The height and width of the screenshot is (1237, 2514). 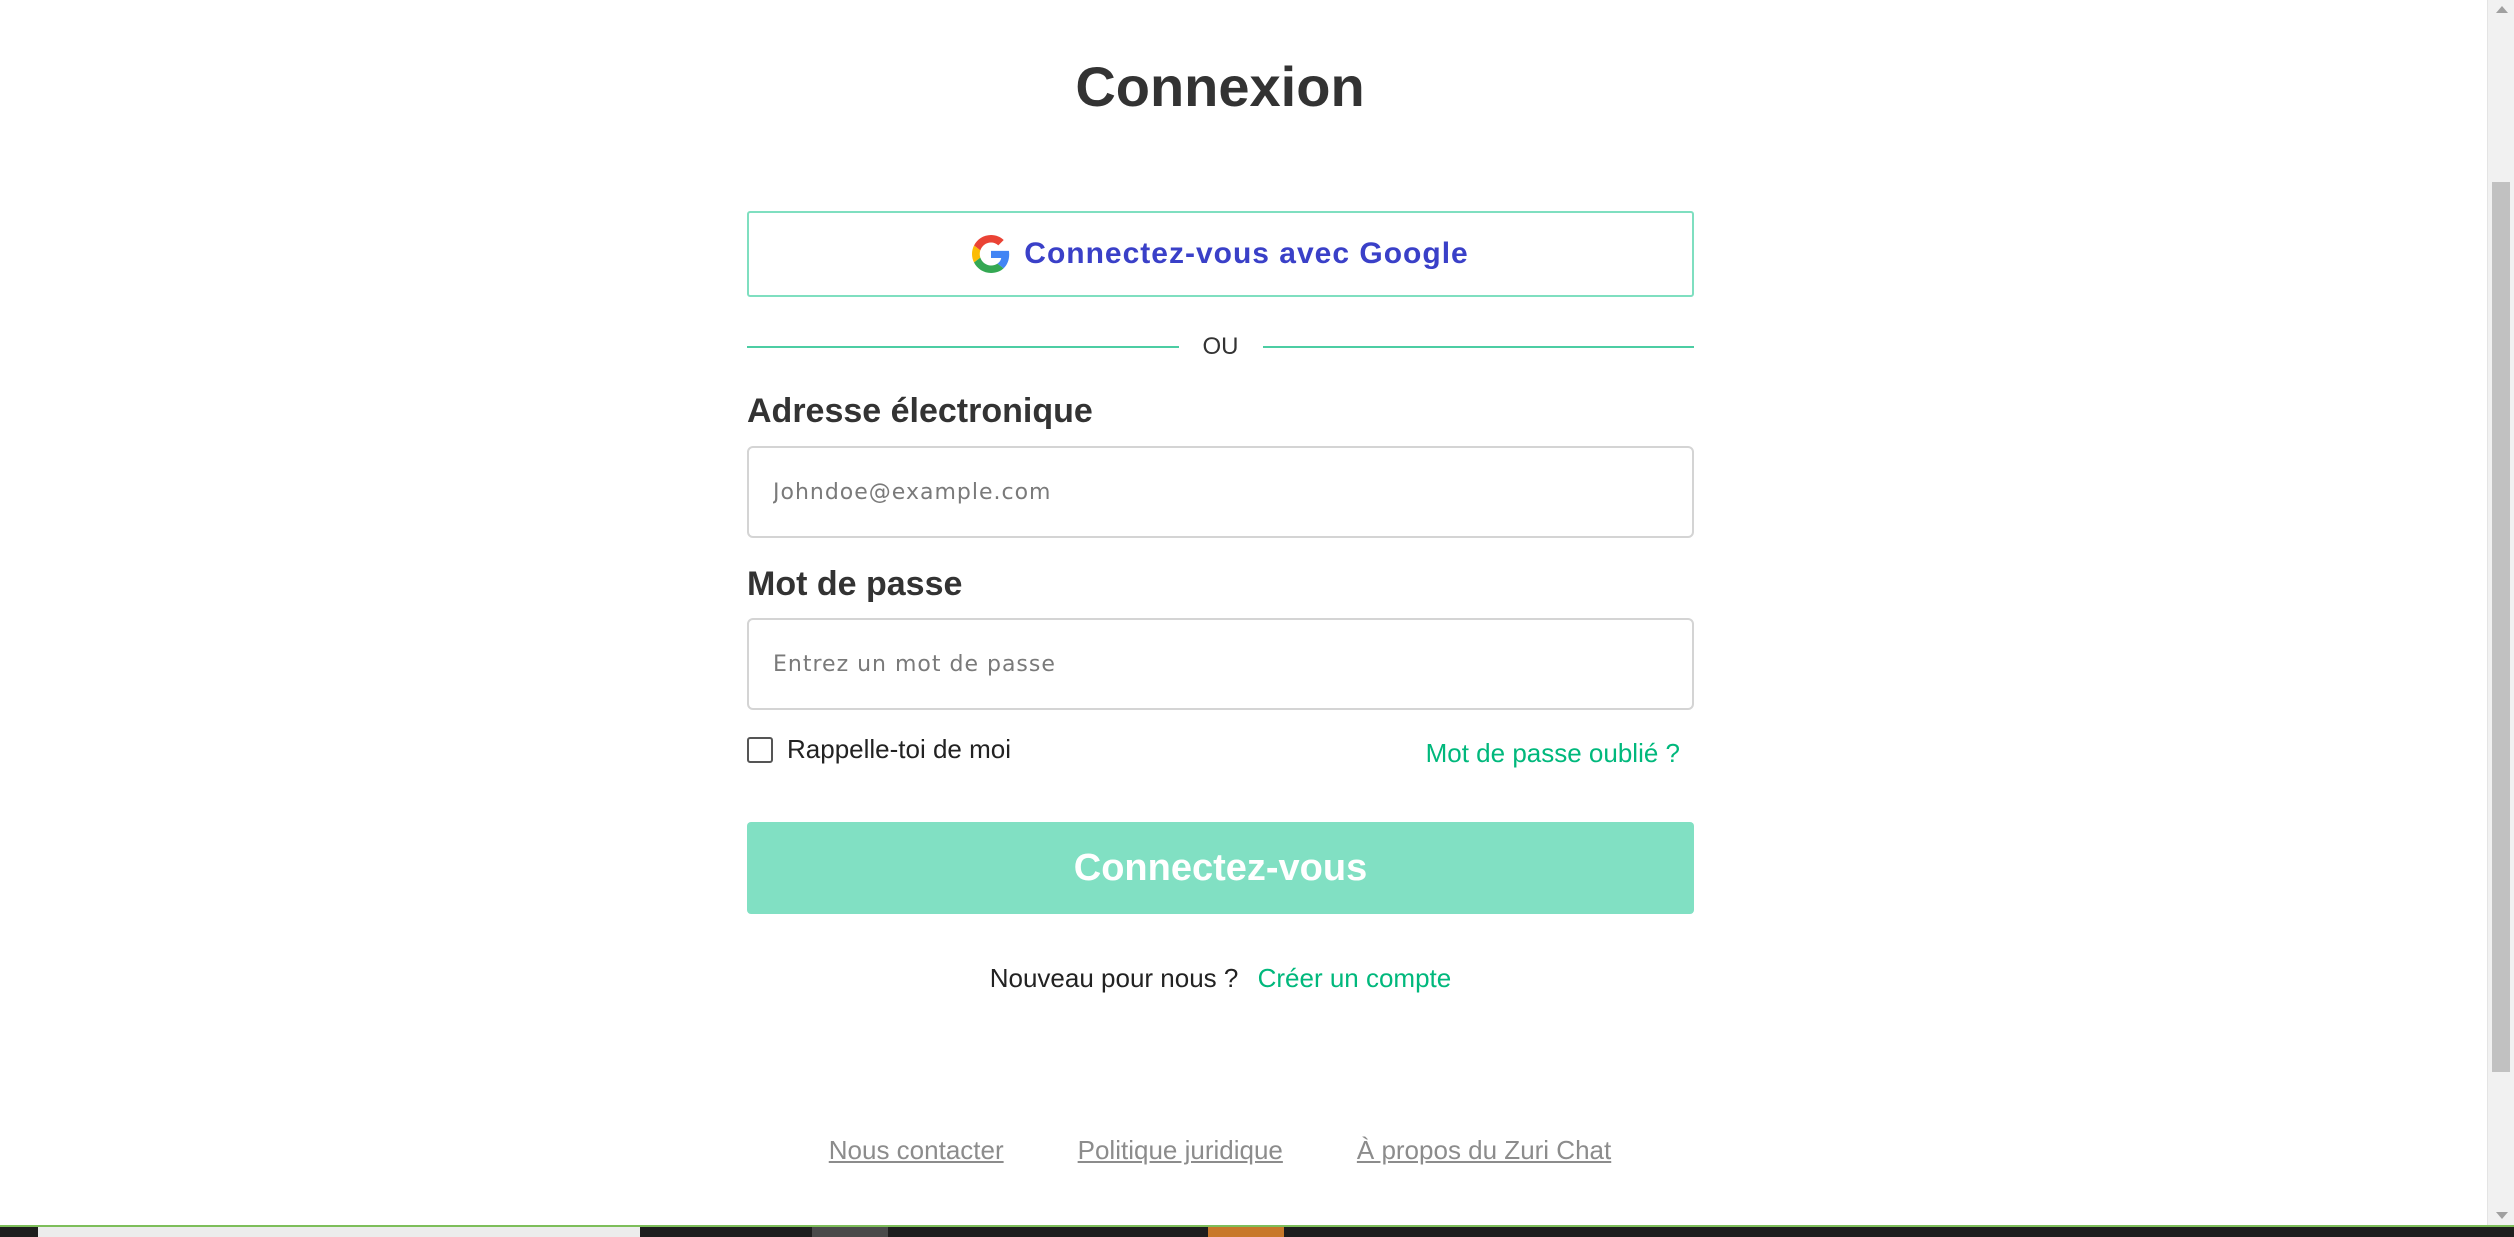 I want to click on remember-me-checkbox, so click(x=760, y=749).